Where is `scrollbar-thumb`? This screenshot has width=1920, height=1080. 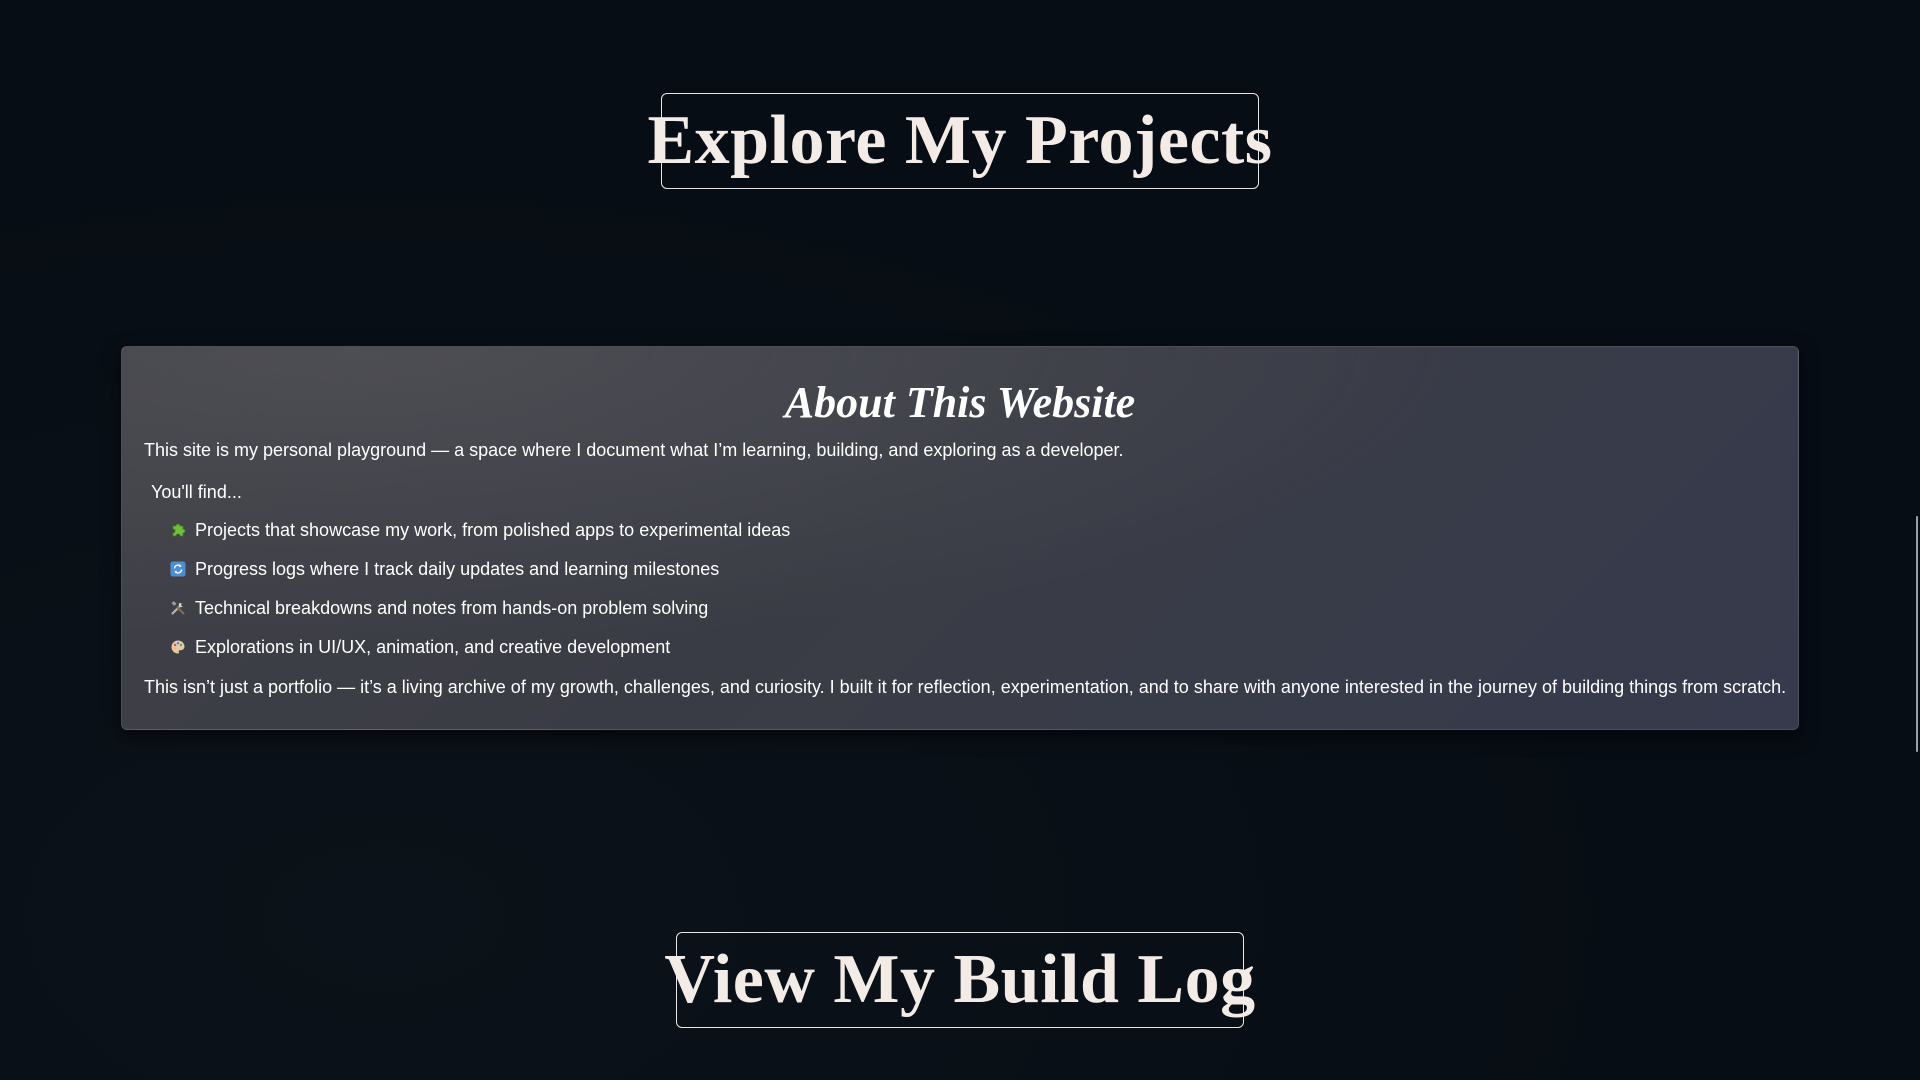
scrollbar-thumb is located at coordinates (1917, 634).